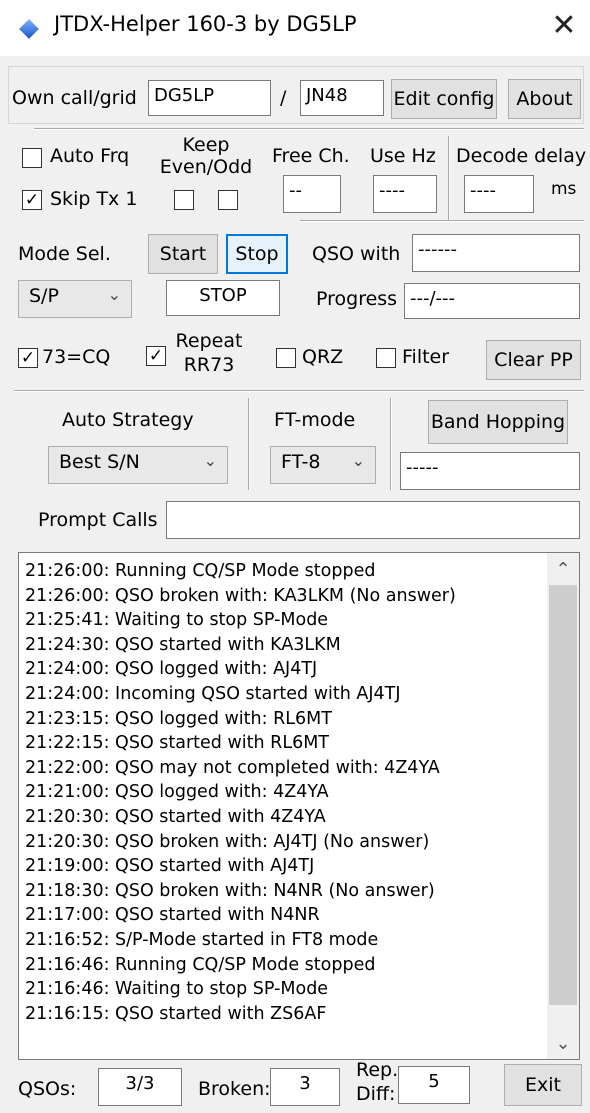 The width and height of the screenshot is (590, 1113). What do you see at coordinates (202, 939) in the screenshot?
I see `log-line: 21:16:52: S/P-Mode started in FT8 mode` at bounding box center [202, 939].